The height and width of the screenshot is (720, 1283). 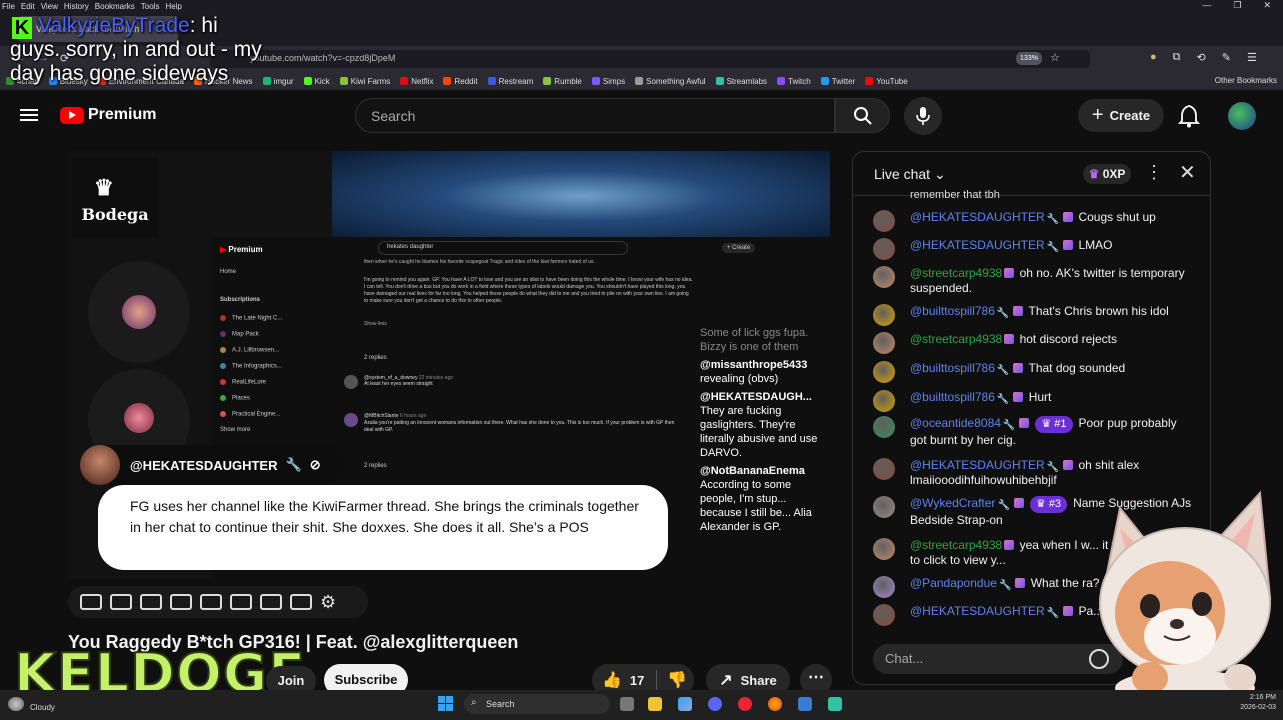 I want to click on xp-badge: ♛ 0XP, so click(x=1107, y=174).